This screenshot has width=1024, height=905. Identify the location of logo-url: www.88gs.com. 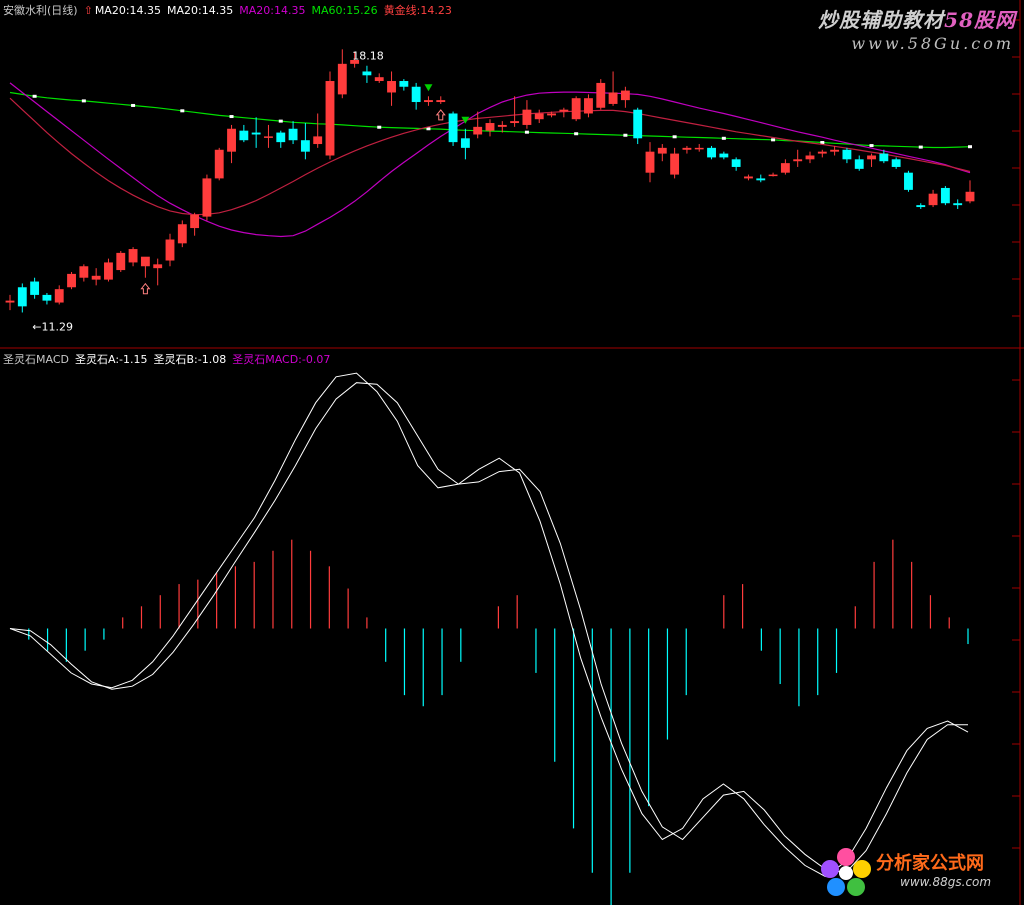
(946, 882).